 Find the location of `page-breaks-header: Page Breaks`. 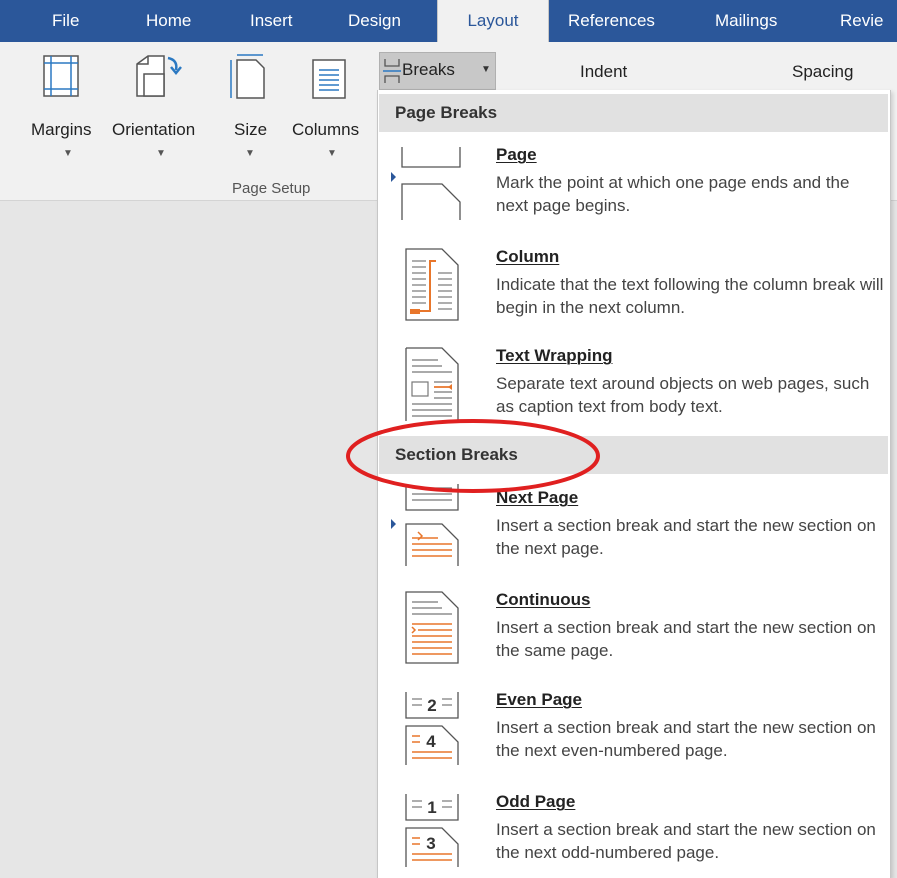

page-breaks-header: Page Breaks is located at coordinates (633, 113).